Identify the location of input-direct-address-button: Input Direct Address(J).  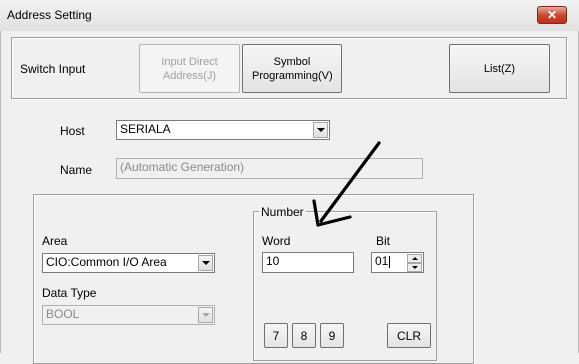
(189, 68).